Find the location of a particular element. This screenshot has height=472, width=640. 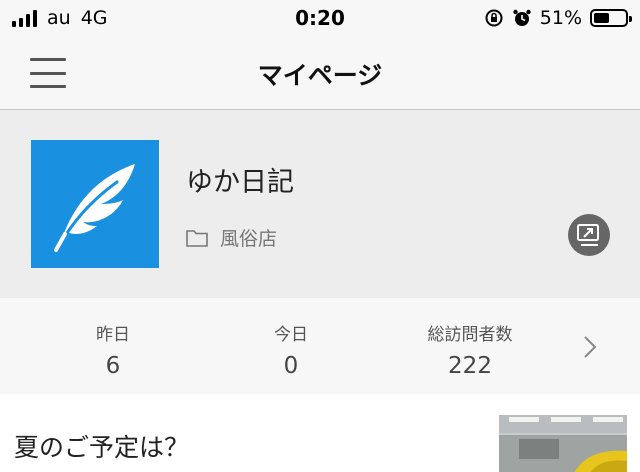

stat-value: 222 is located at coordinates (470, 366).